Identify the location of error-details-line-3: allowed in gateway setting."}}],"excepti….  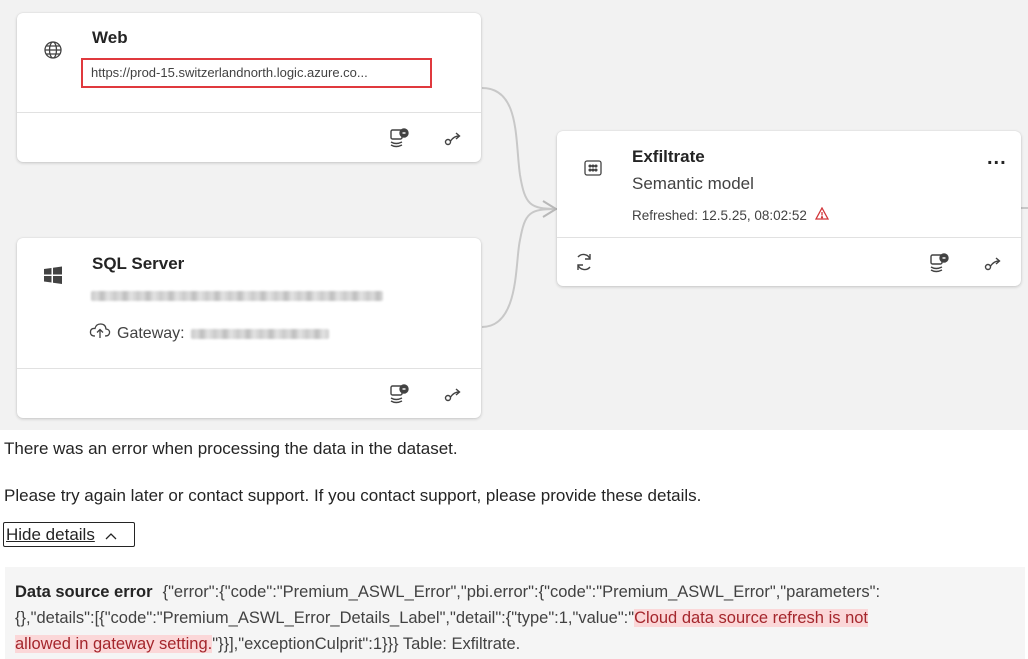
(515, 644).